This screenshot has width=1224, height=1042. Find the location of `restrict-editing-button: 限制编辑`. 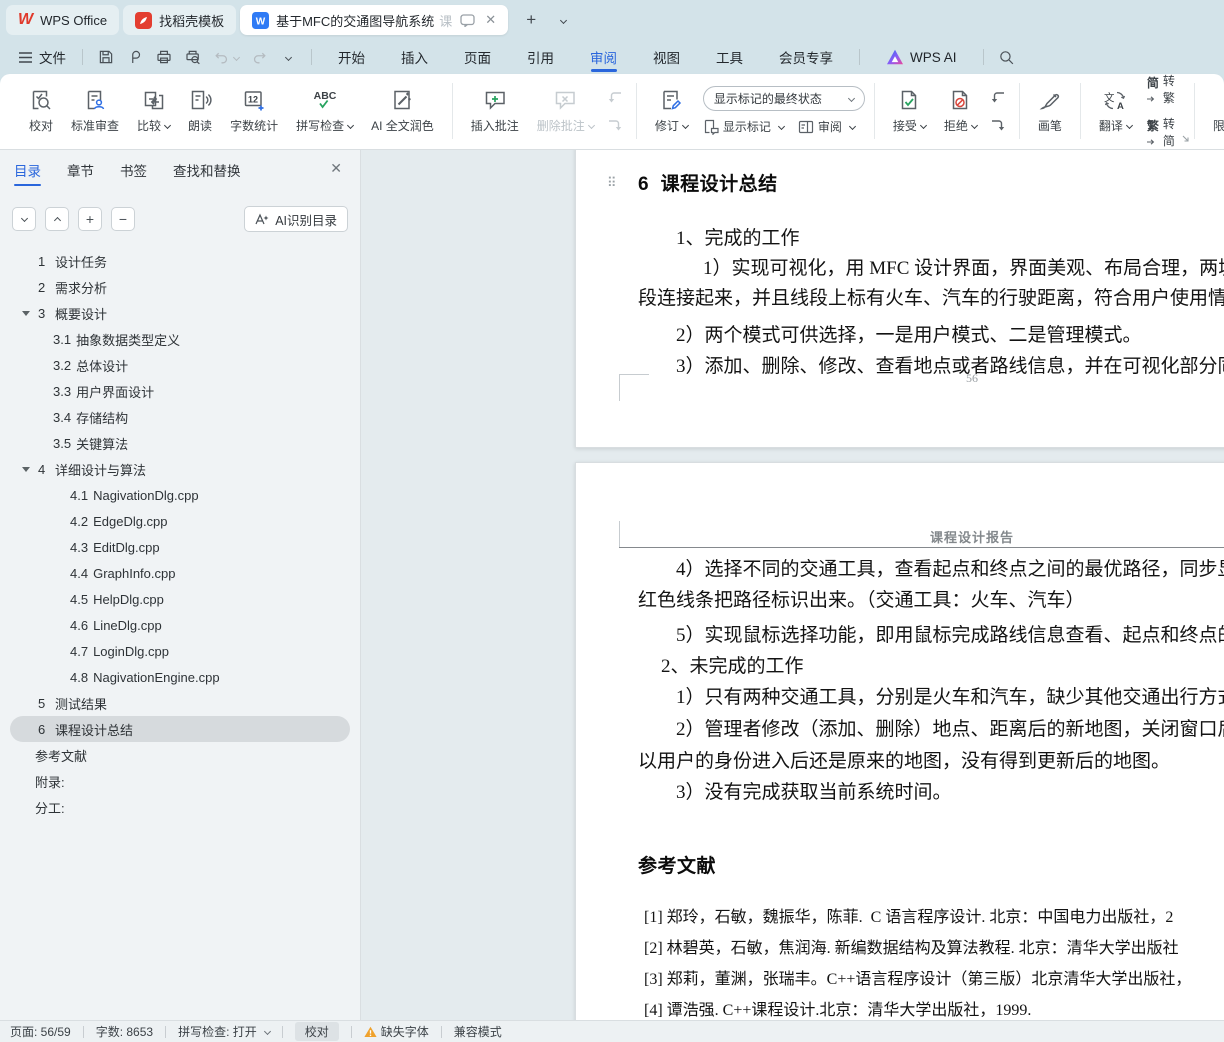

restrict-editing-button: 限制编辑 is located at coordinates (1214, 111).